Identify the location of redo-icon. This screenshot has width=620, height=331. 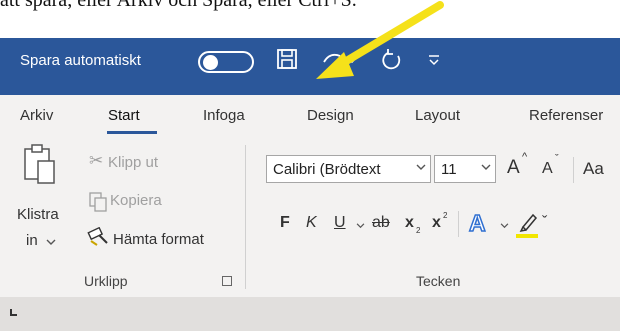
(392, 60).